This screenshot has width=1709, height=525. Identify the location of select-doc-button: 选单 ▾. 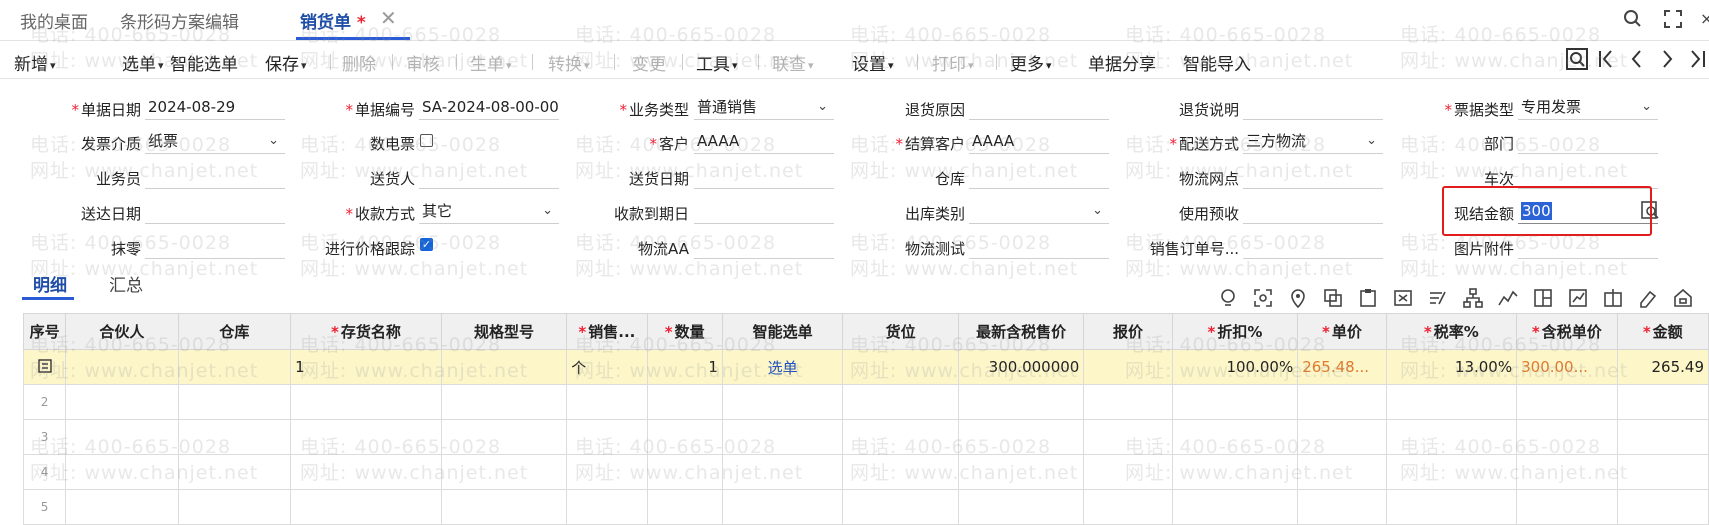
(143, 62).